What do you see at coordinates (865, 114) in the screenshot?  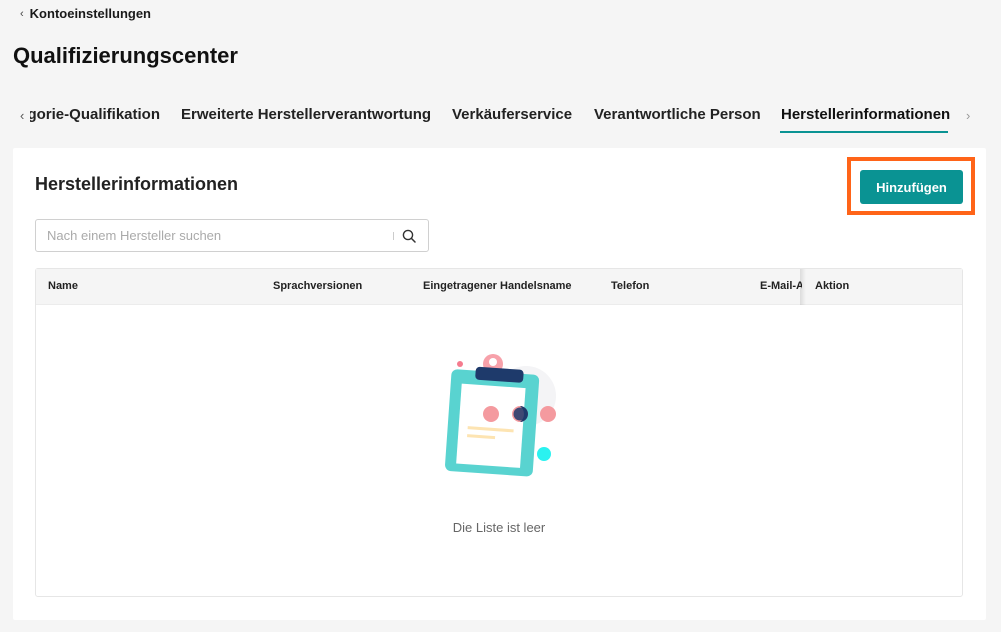 I see `tab-manufacturer-information: Herstellerinformationen` at bounding box center [865, 114].